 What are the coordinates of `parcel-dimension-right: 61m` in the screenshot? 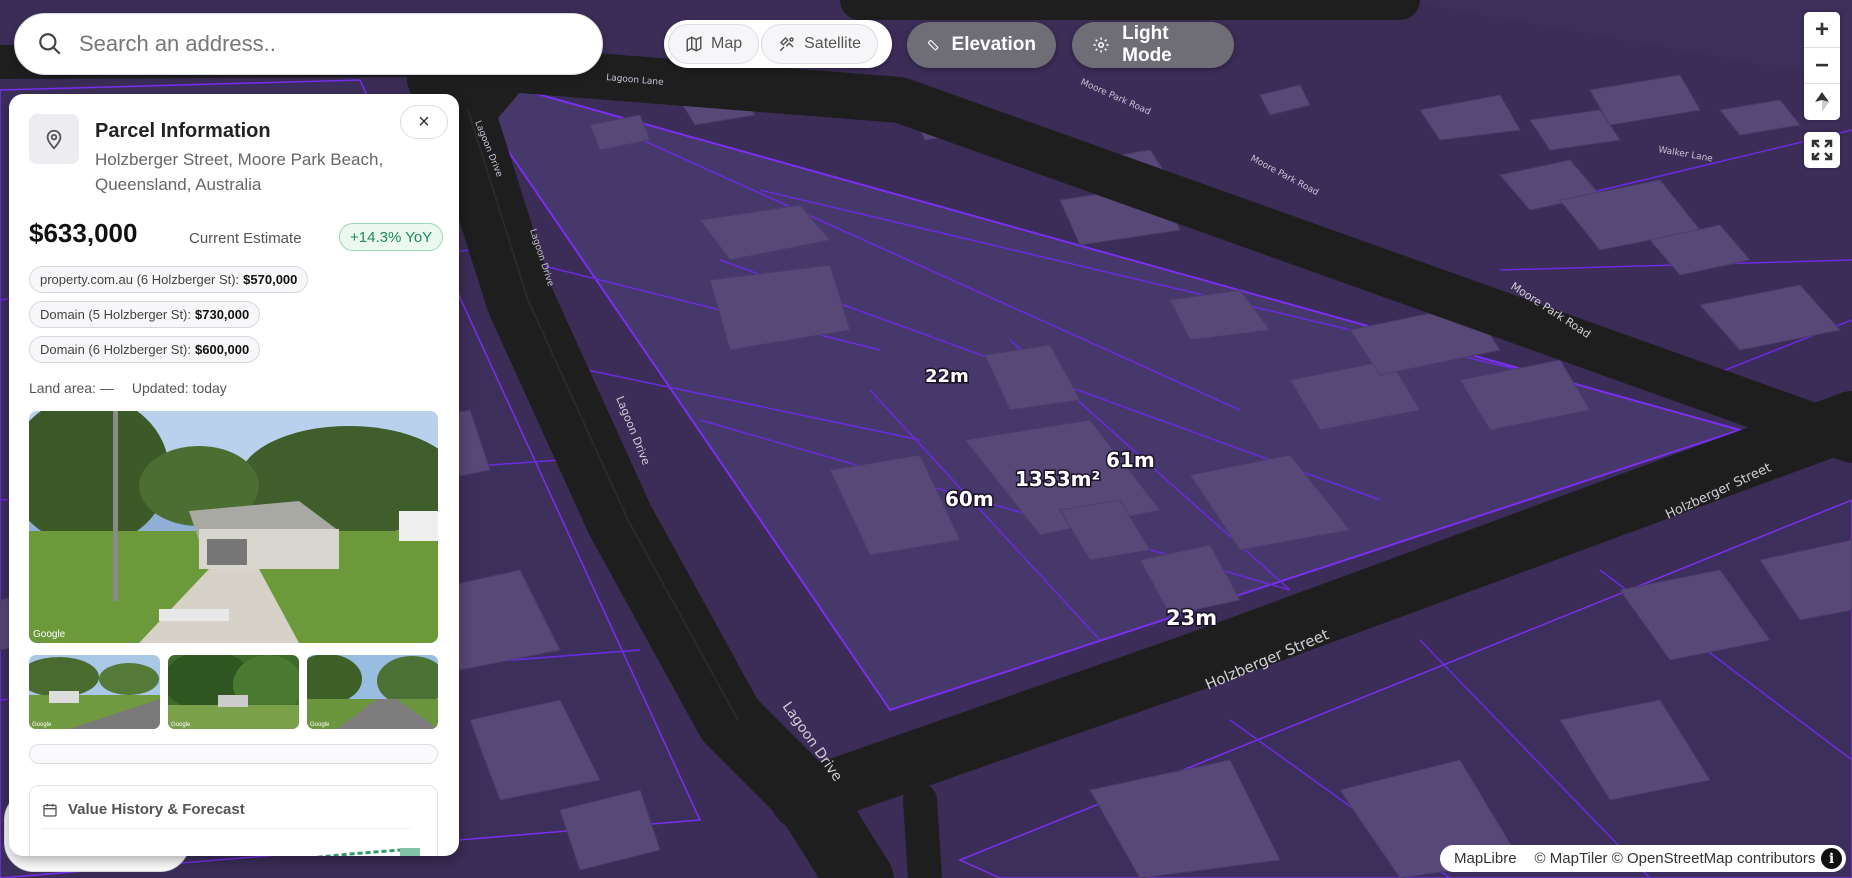 It's located at (1130, 460).